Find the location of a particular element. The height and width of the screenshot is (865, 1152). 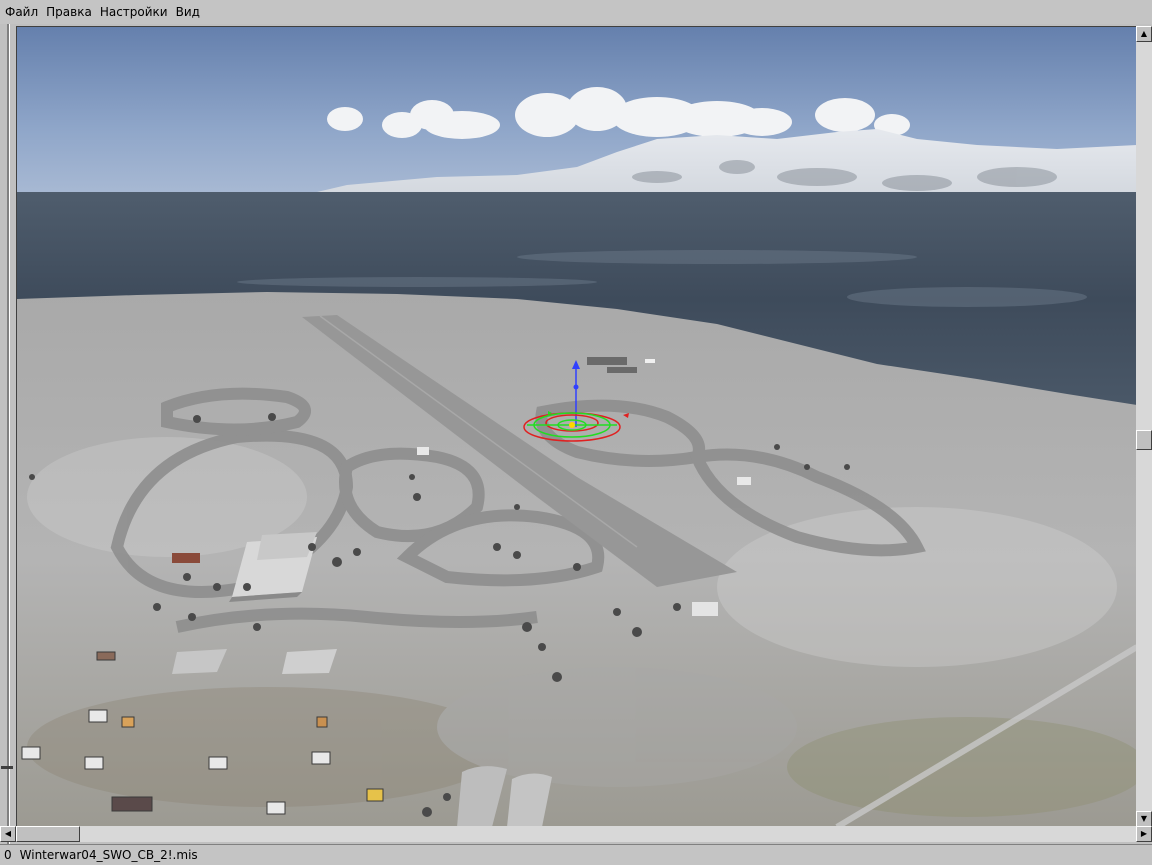

arrow-right-icon: ▶ is located at coordinates (1144, 833).